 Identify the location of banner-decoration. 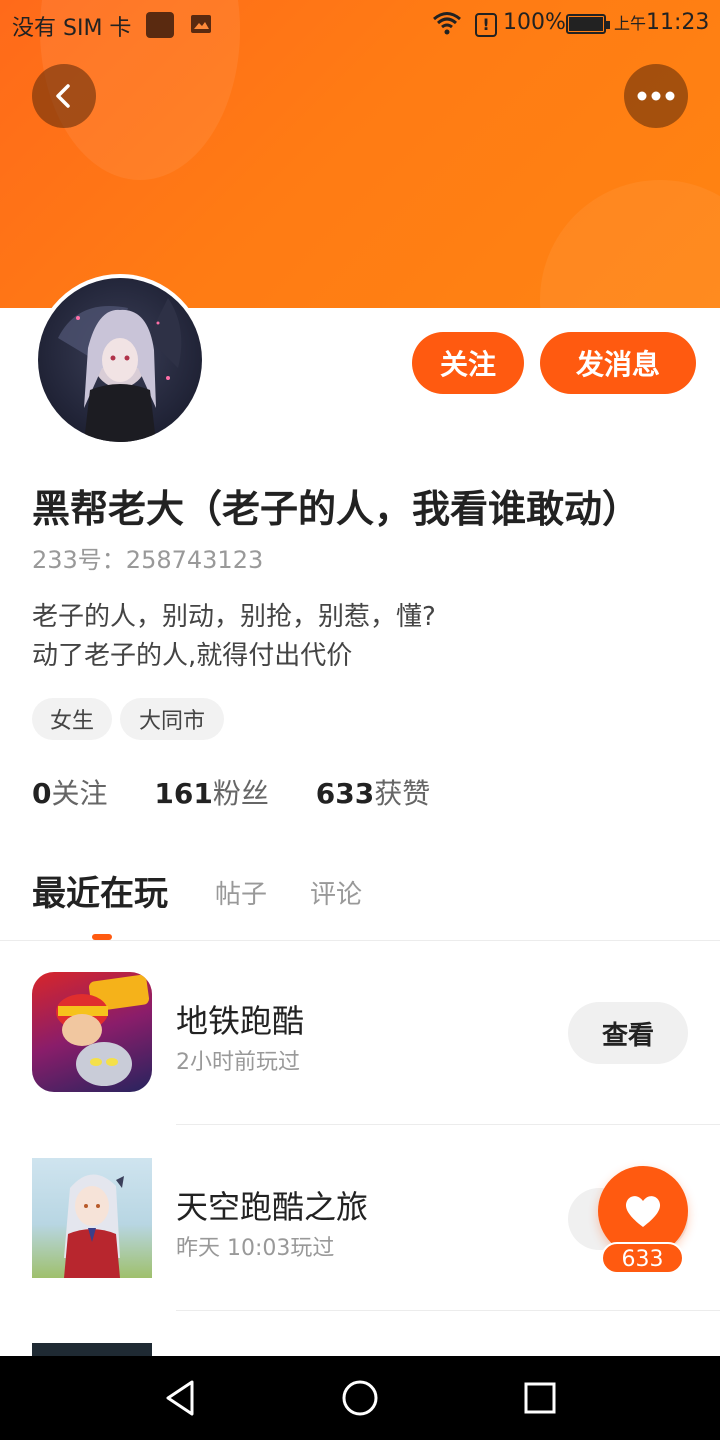
(630, 244).